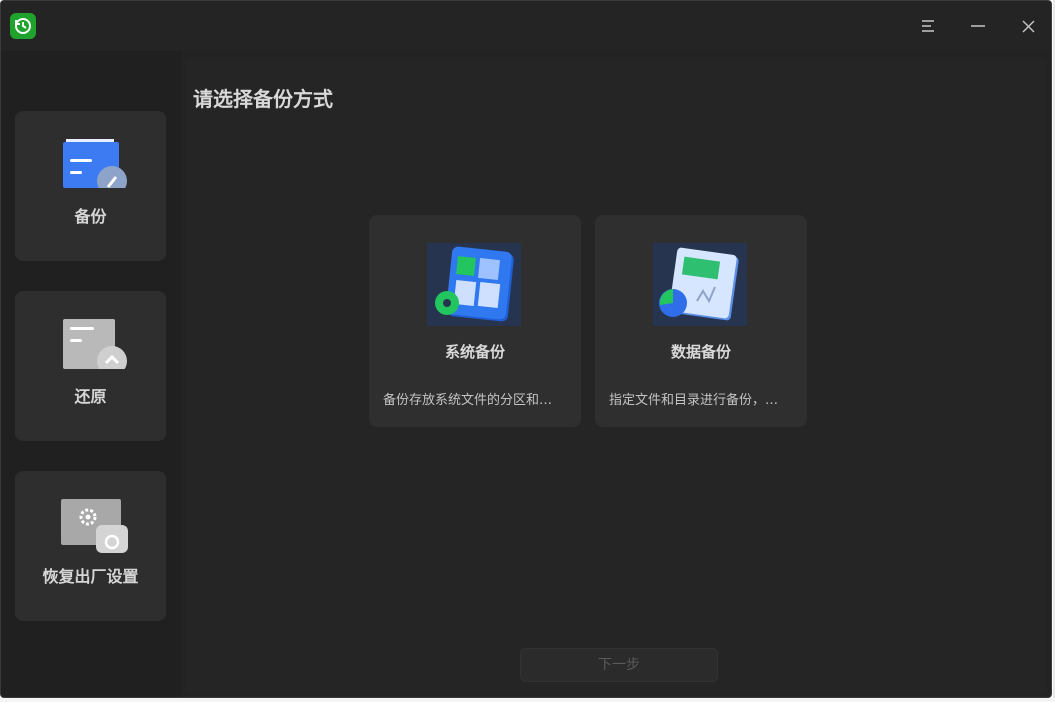 Image resolution: width=1055 pixels, height=702 pixels. What do you see at coordinates (474, 352) in the screenshot?
I see `card-title: 系统备份` at bounding box center [474, 352].